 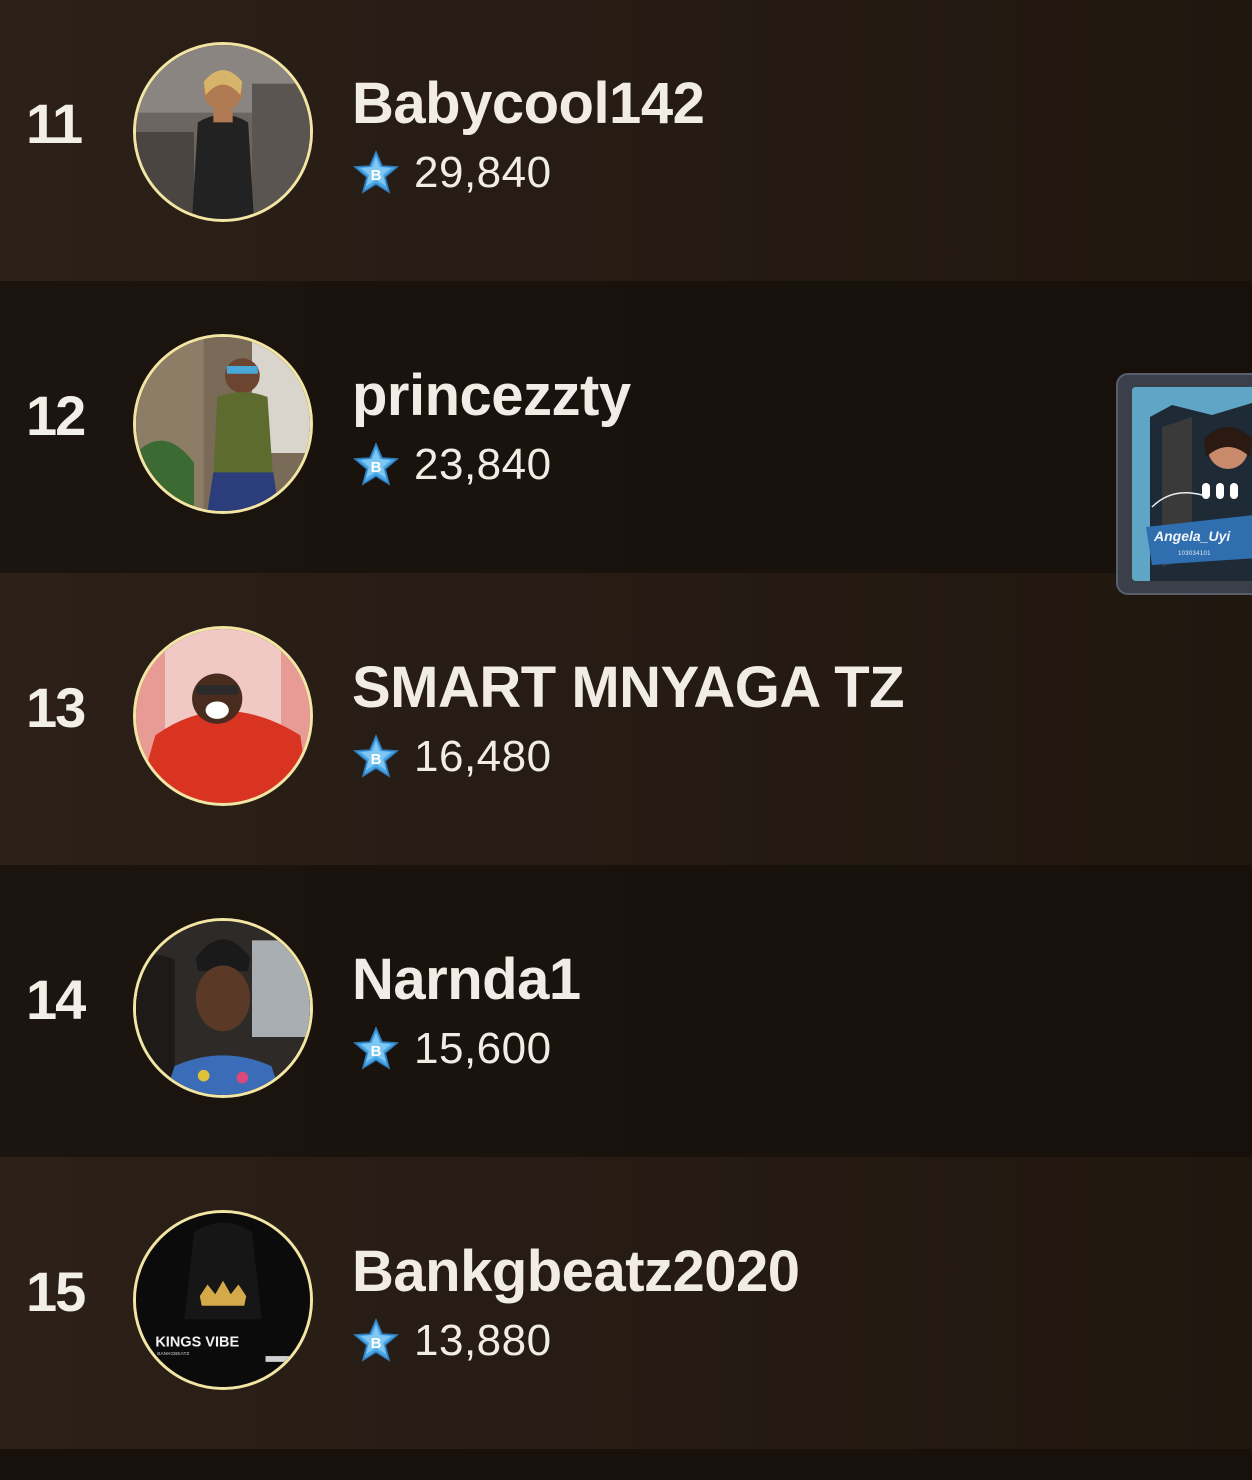 What do you see at coordinates (483, 464) in the screenshot?
I see `score-value: 23,840` at bounding box center [483, 464].